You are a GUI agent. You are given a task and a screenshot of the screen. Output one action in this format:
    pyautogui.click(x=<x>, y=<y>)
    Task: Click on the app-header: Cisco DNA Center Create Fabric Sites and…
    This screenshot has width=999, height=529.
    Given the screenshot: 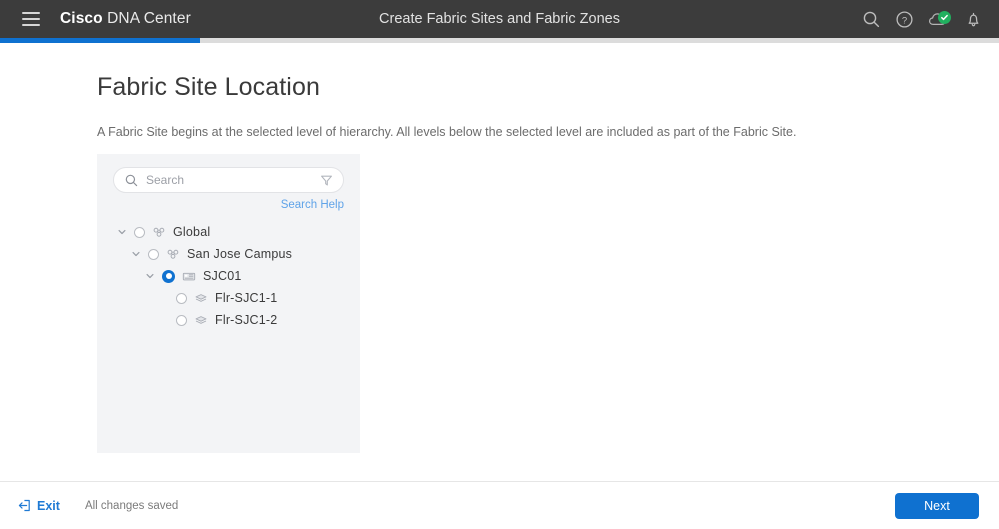 What is the action you would take?
    pyautogui.click(x=499, y=19)
    